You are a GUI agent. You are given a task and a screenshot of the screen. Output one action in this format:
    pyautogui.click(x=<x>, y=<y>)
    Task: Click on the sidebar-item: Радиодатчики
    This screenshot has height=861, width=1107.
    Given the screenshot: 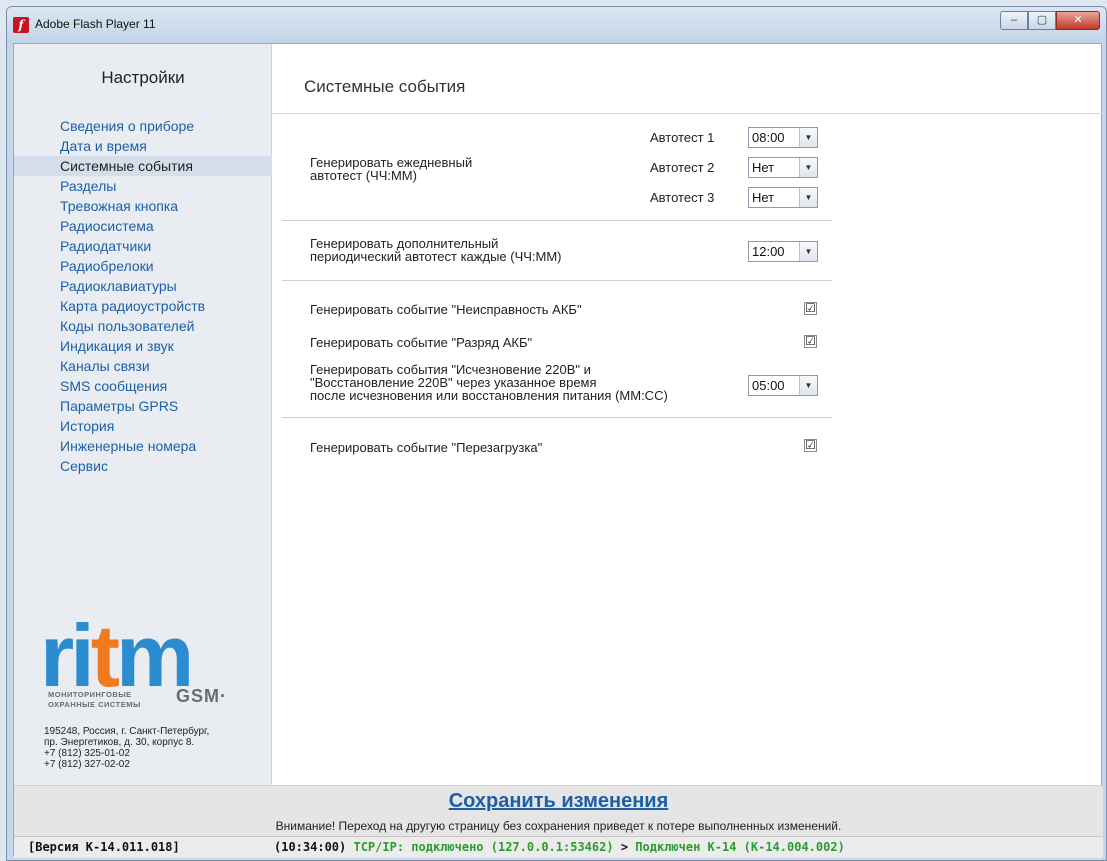 What is the action you would take?
    pyautogui.click(x=143, y=246)
    